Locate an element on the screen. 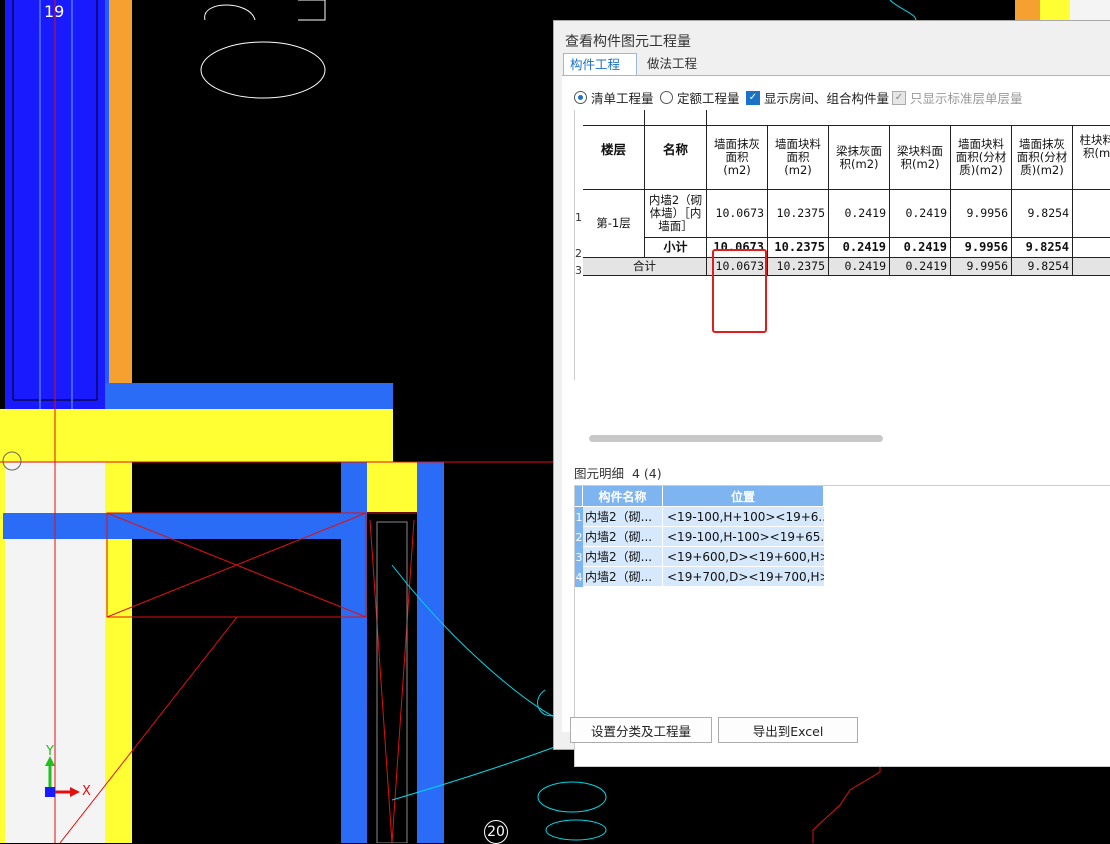  checkbox-show-rooms: ✓ 显示房间、组合构件量 is located at coordinates (817, 97).